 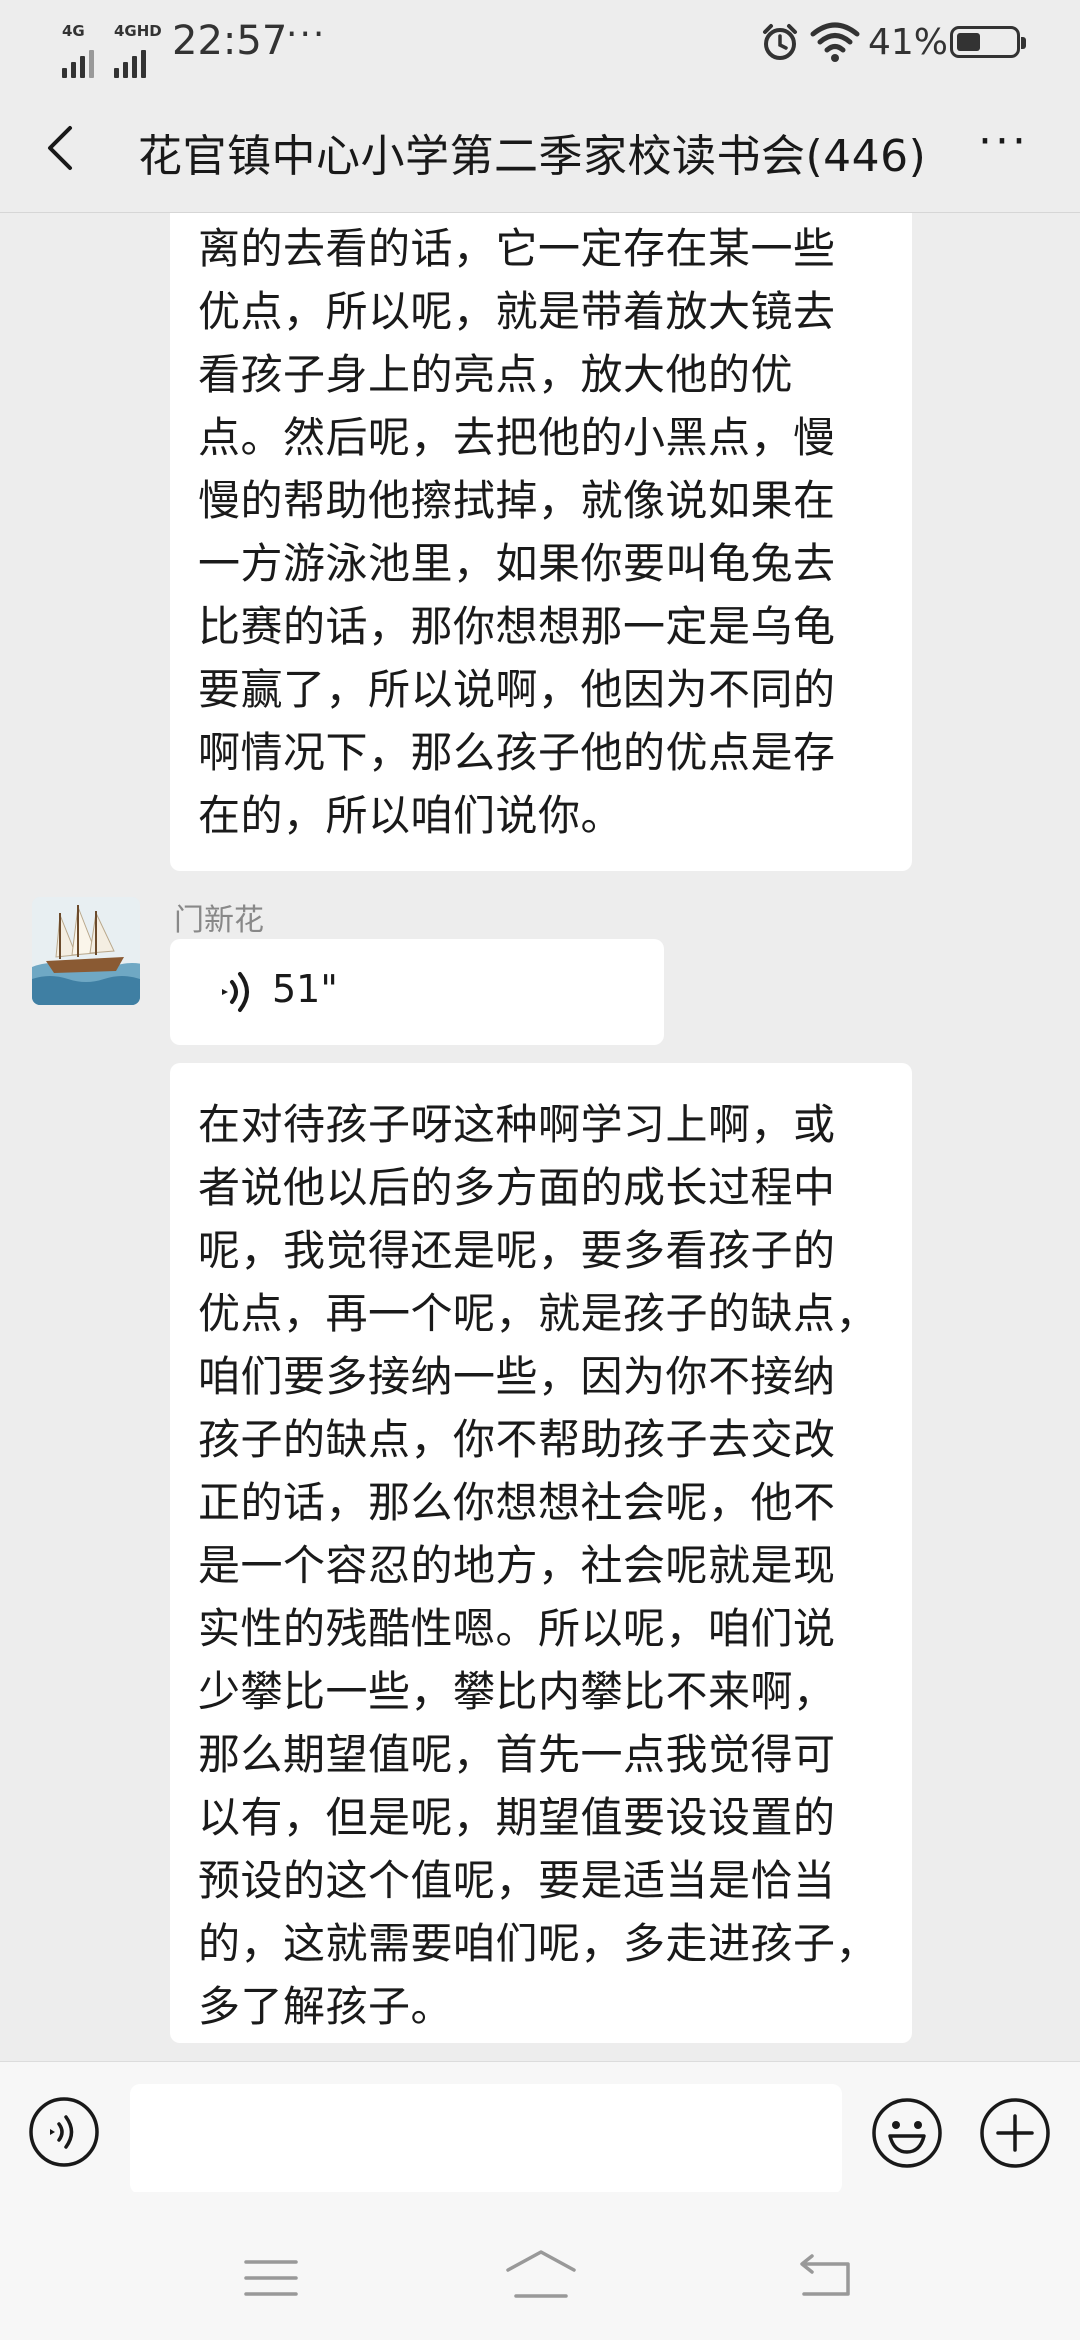 What do you see at coordinates (517, 437) in the screenshot?
I see `message-text-line: 点。然后呢，去把他的小黑点，慢` at bounding box center [517, 437].